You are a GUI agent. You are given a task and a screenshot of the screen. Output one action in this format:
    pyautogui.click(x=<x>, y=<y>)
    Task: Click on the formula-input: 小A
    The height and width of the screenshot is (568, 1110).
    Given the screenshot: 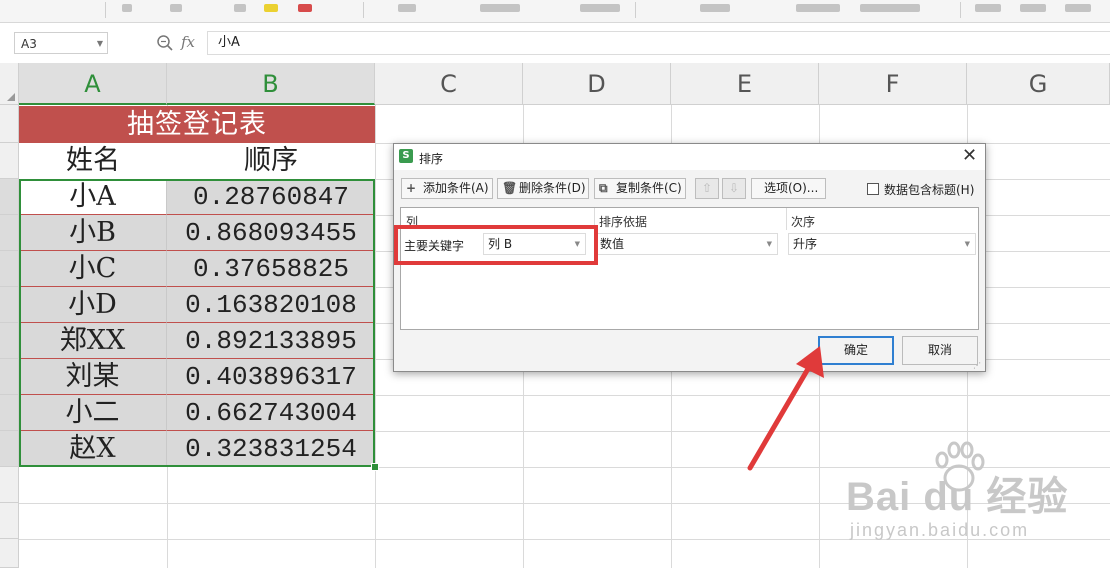 What is the action you would take?
    pyautogui.click(x=658, y=43)
    